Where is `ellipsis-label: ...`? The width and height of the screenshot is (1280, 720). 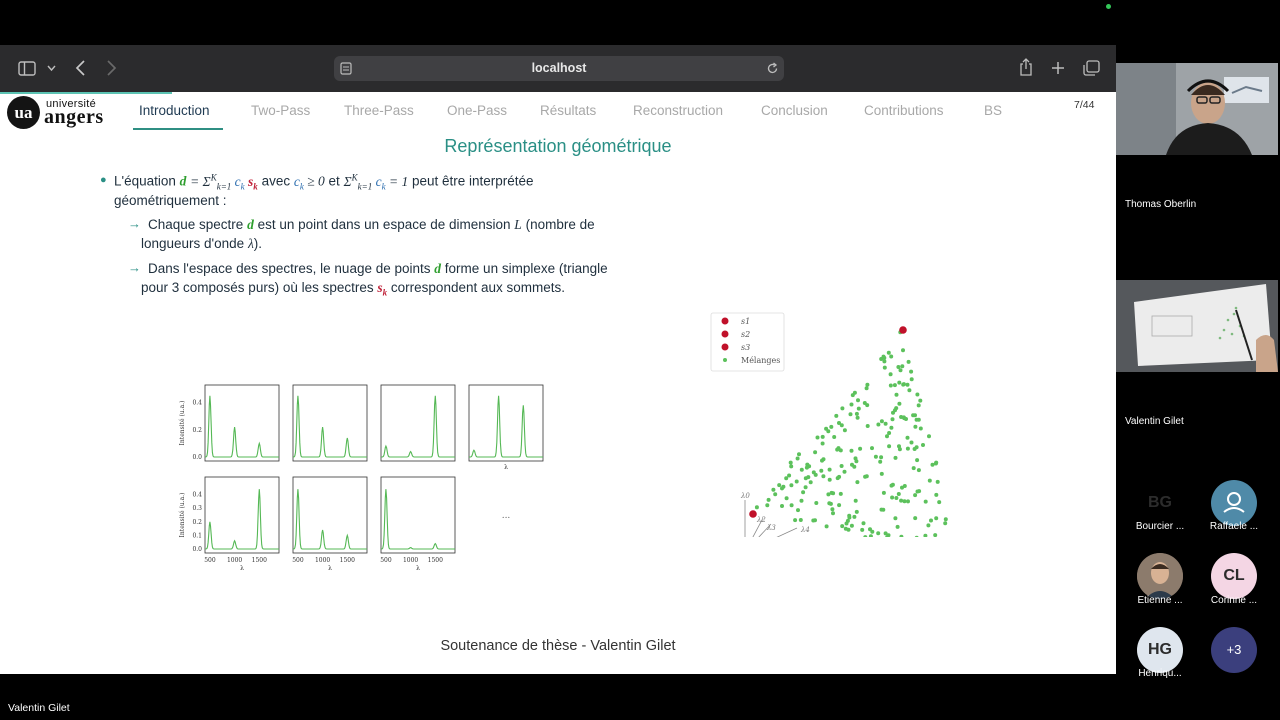 ellipsis-label: ... is located at coordinates (506, 516).